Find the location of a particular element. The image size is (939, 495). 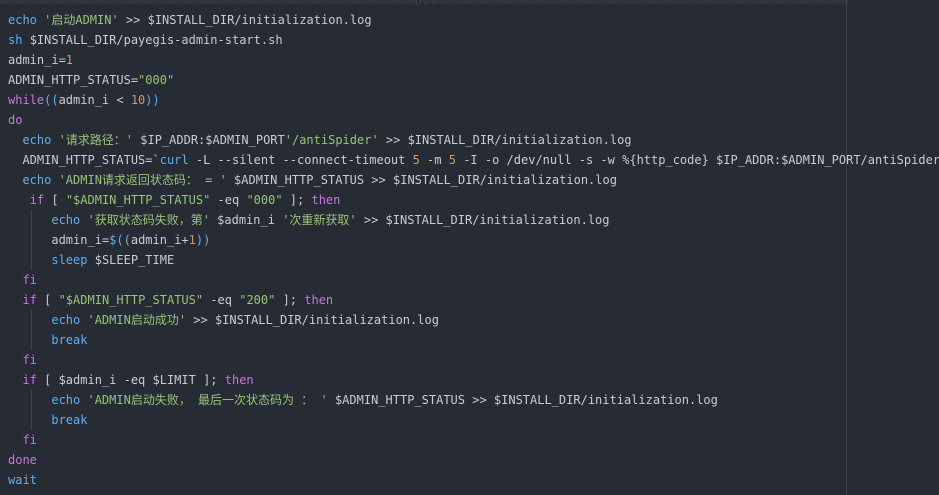

code-token: 10 is located at coordinates (138, 100).